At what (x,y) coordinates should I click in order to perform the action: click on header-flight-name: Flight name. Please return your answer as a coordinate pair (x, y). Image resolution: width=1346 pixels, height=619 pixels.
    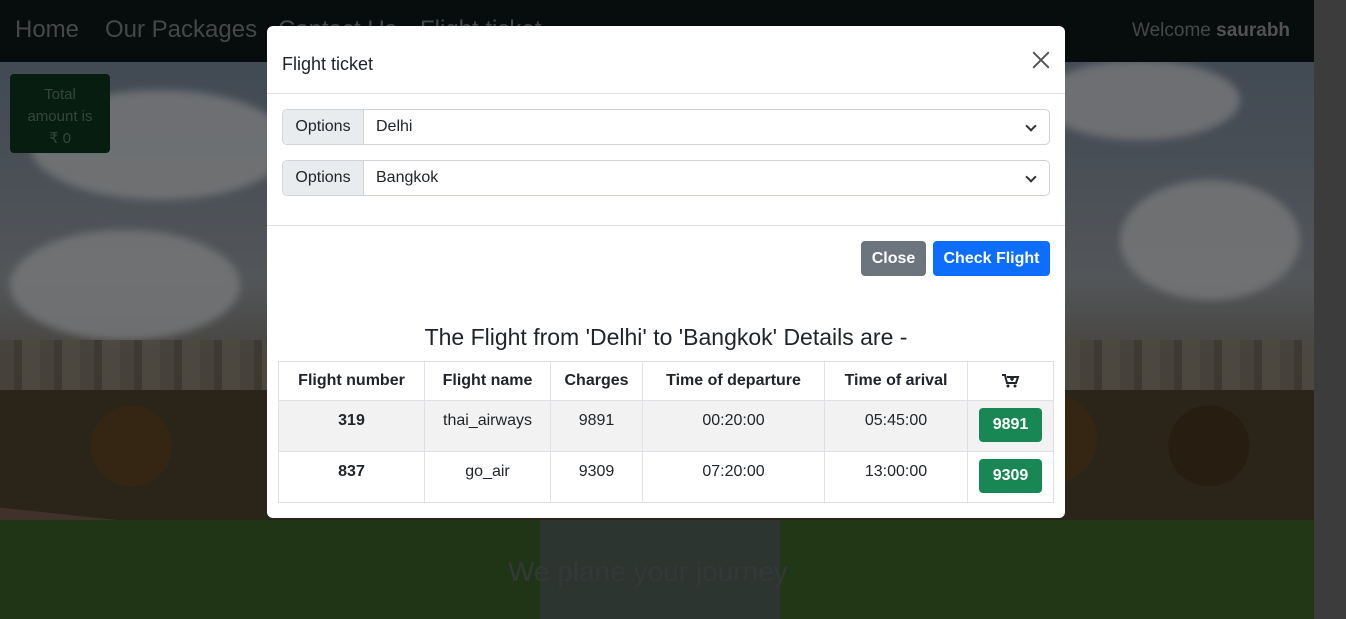
    Looking at the image, I should click on (487, 381).